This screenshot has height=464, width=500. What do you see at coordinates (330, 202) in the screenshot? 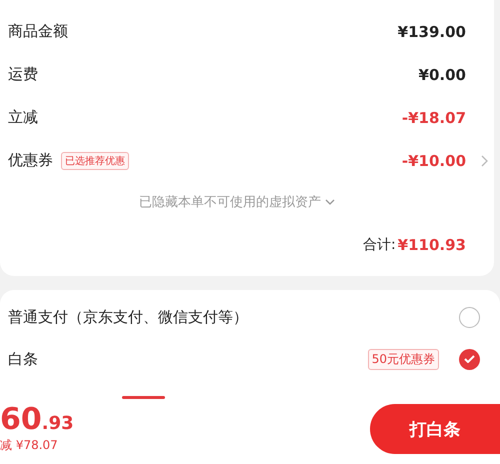
I see `chevron-down-icon` at bounding box center [330, 202].